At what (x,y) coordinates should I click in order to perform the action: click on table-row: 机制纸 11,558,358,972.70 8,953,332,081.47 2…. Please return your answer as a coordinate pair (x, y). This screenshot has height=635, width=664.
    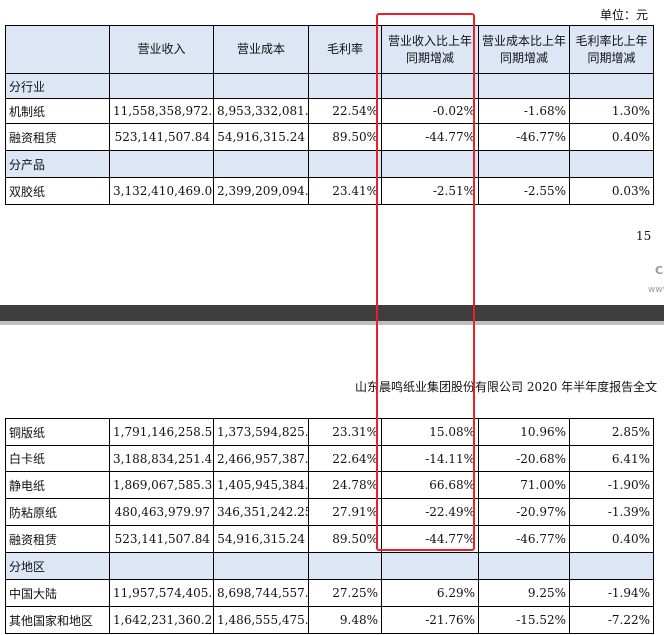
    Looking at the image, I should click on (329, 111).